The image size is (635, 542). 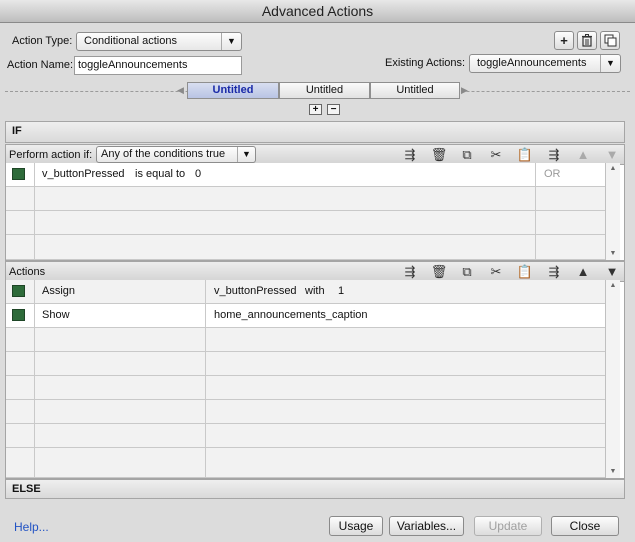 I want to click on tab-untitled-1: Untitled, so click(x=233, y=90).